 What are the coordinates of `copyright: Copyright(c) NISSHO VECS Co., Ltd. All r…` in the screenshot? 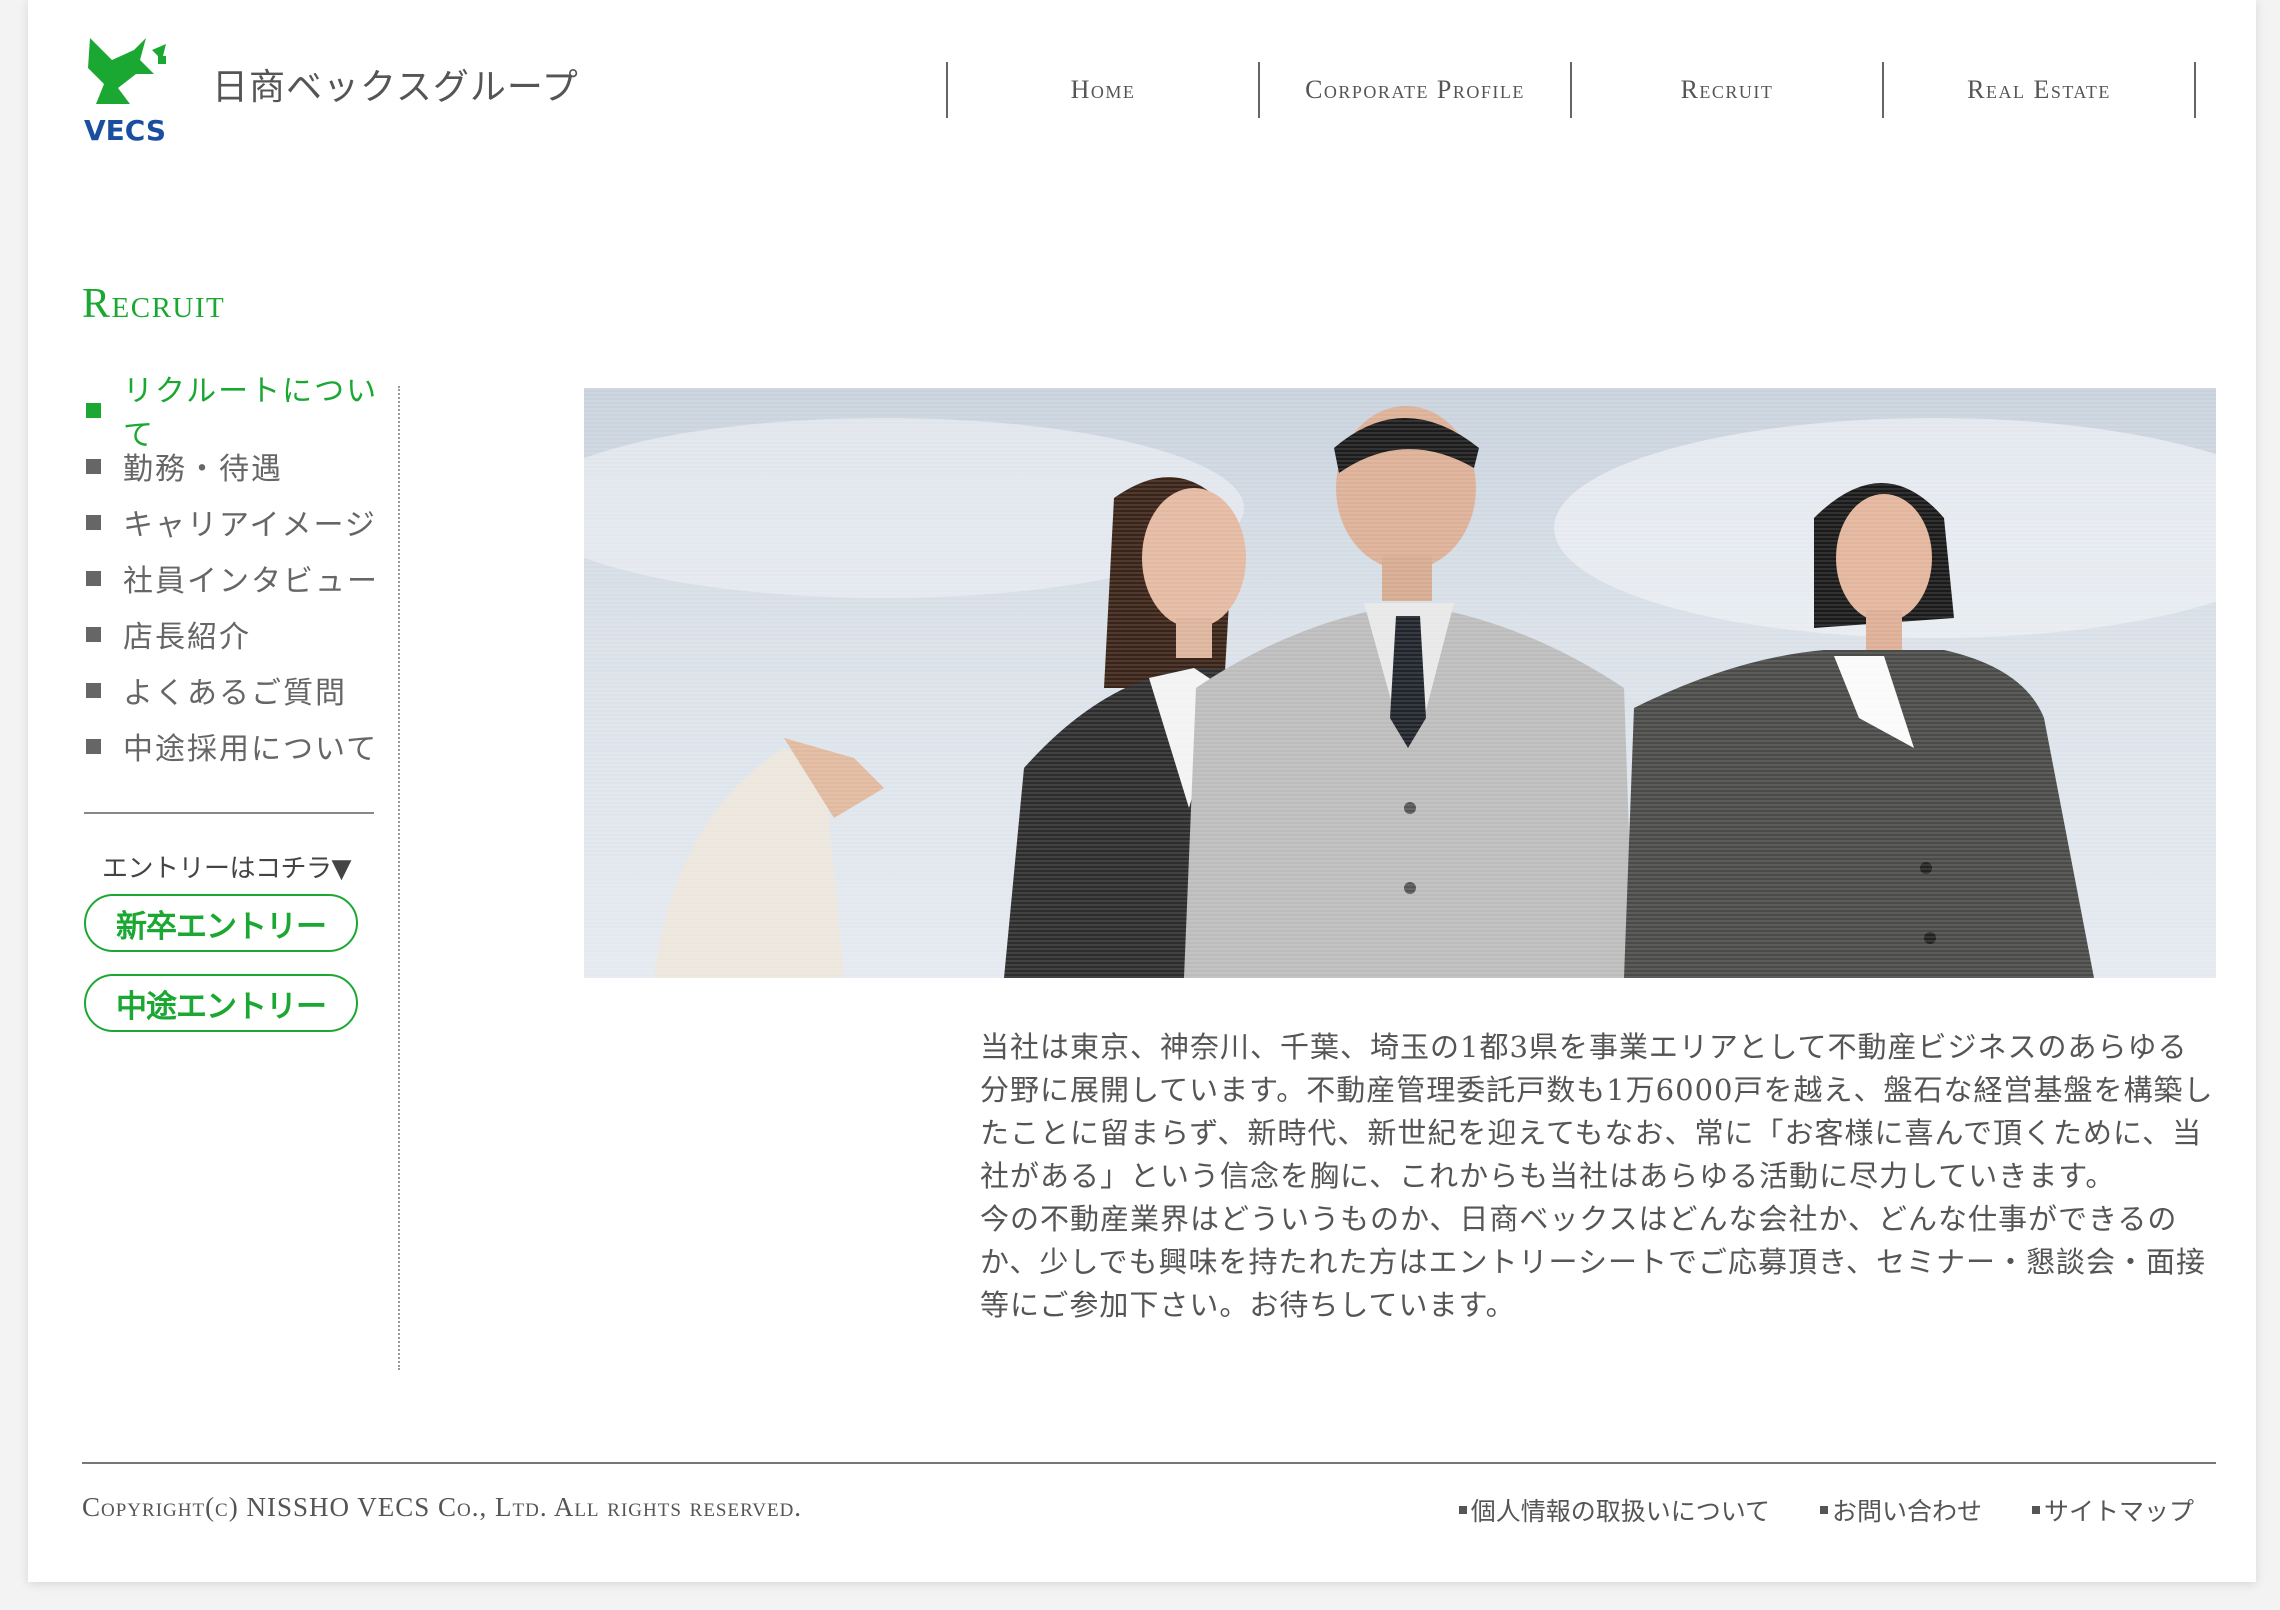 It's located at (442, 1507).